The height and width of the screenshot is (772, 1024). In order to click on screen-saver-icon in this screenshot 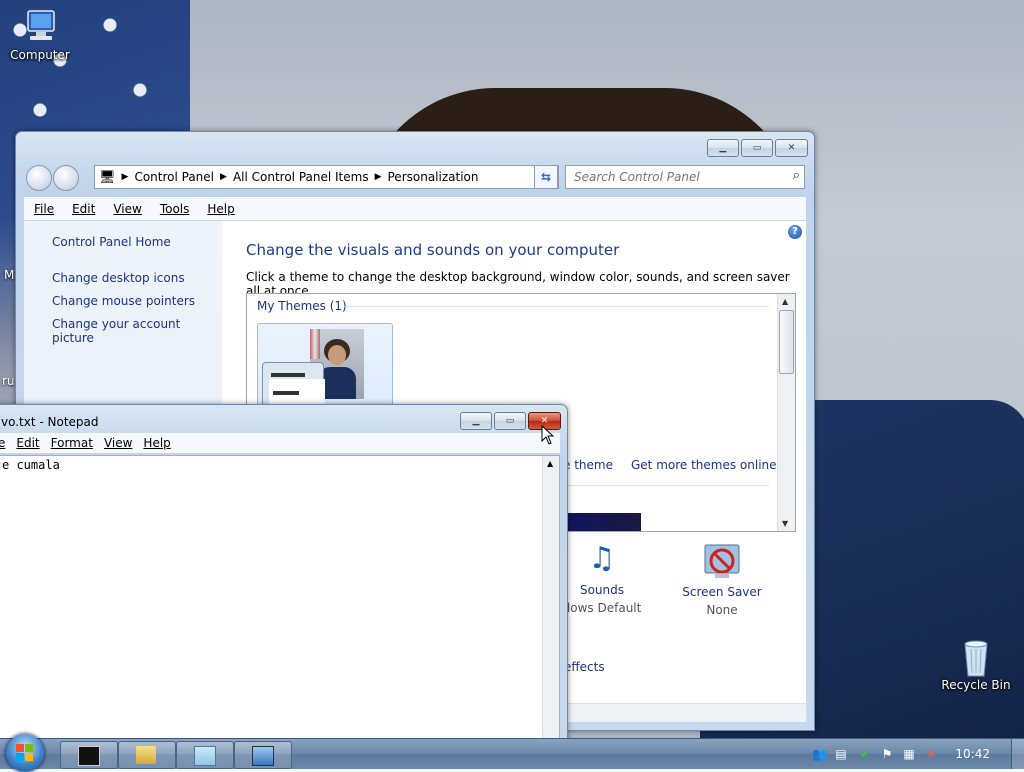, I will do `click(722, 564)`.